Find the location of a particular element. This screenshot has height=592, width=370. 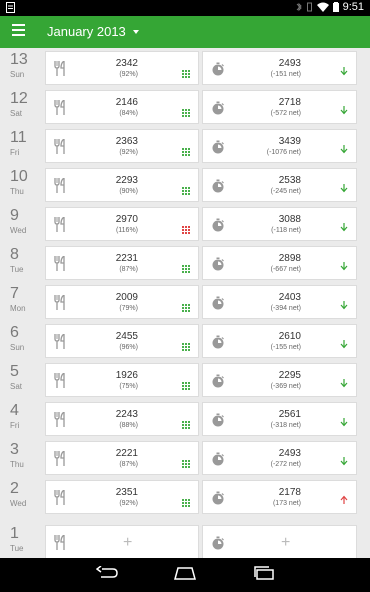

day-row: 5 Sat 1926 (75%) 2295 (-369 net) is located at coordinates (185, 380).